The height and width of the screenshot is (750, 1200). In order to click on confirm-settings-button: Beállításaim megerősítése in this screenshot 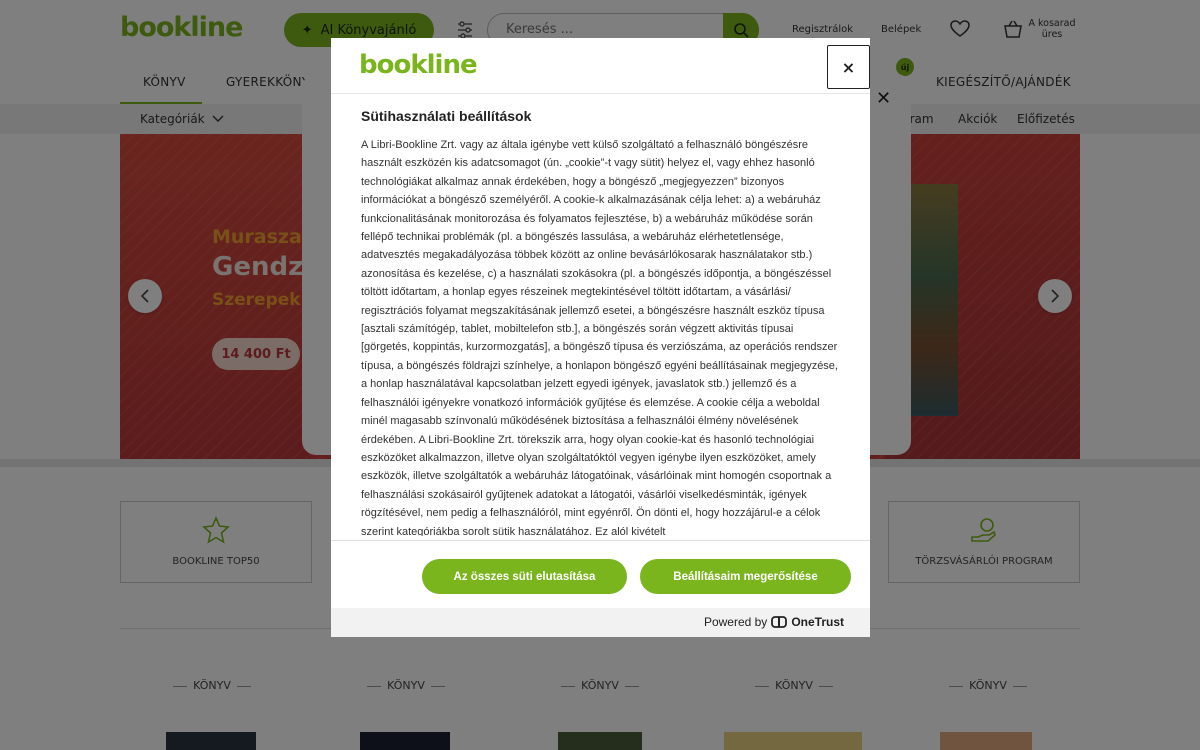, I will do `click(745, 576)`.